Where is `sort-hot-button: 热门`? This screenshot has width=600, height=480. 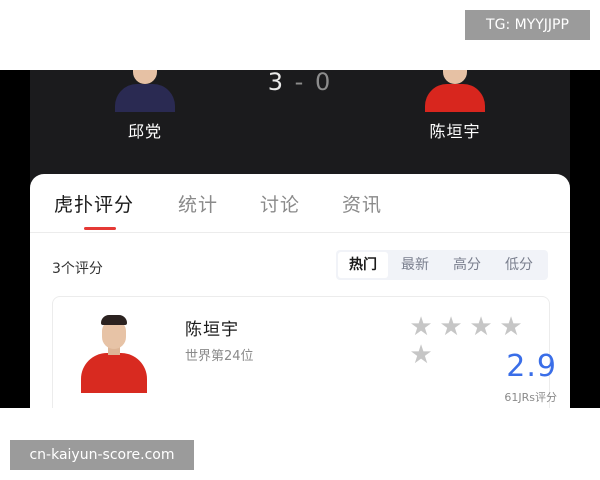
sort-hot-button: 热门 is located at coordinates (363, 265).